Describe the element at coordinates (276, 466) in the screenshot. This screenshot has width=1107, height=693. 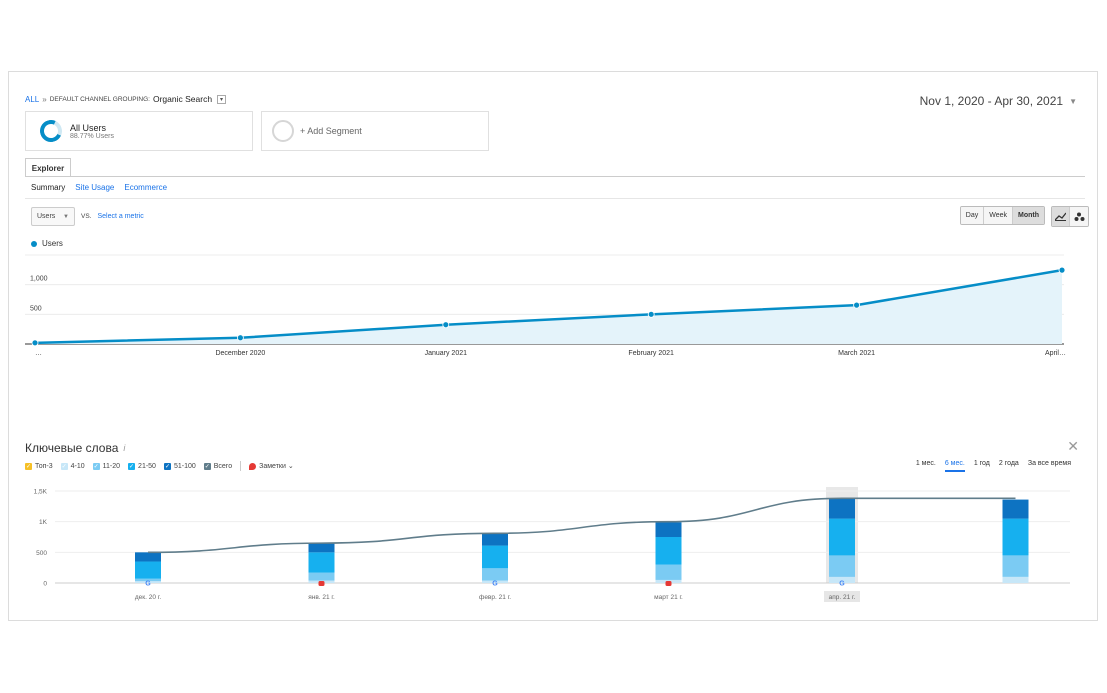
I see `notes-label: Заметки ⌄` at that location.